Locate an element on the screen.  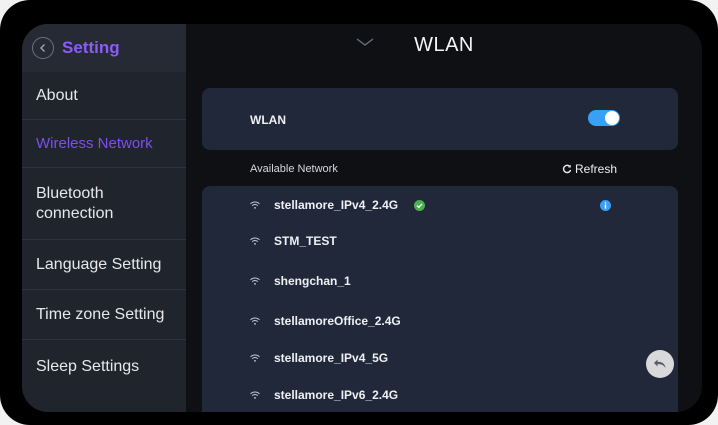
wlan-toggle-card: WLAN is located at coordinates (440, 119).